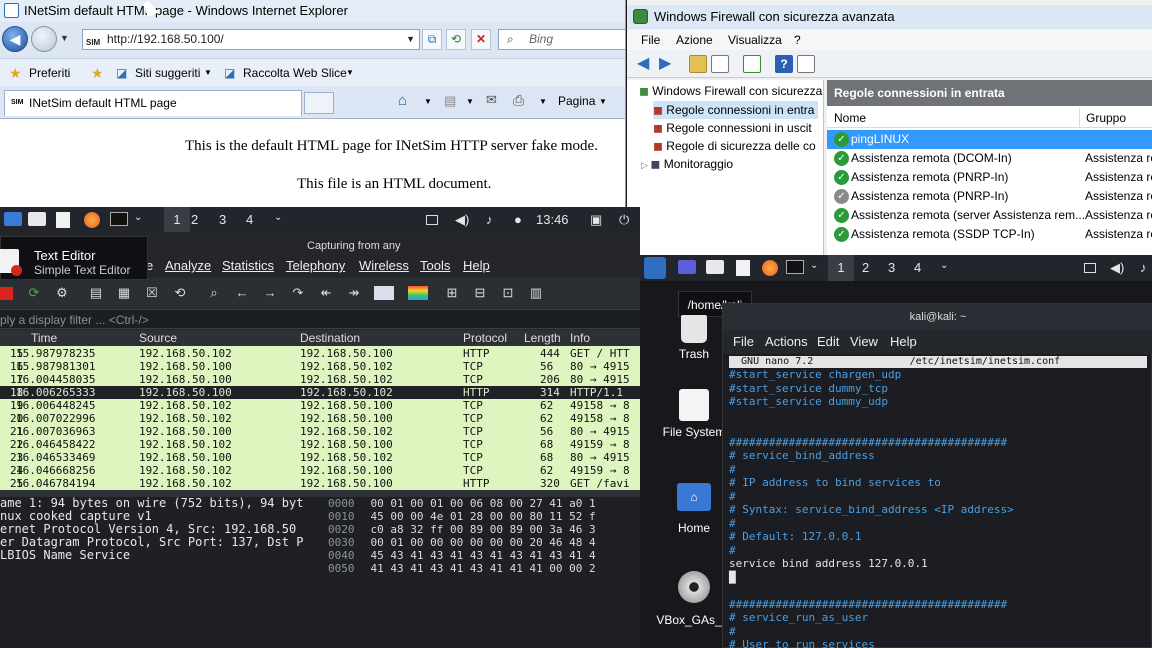 Image resolution: width=1152 pixels, height=648 pixels. Describe the element at coordinates (903, 342) in the screenshot. I see `term-menu-help: Help` at that location.